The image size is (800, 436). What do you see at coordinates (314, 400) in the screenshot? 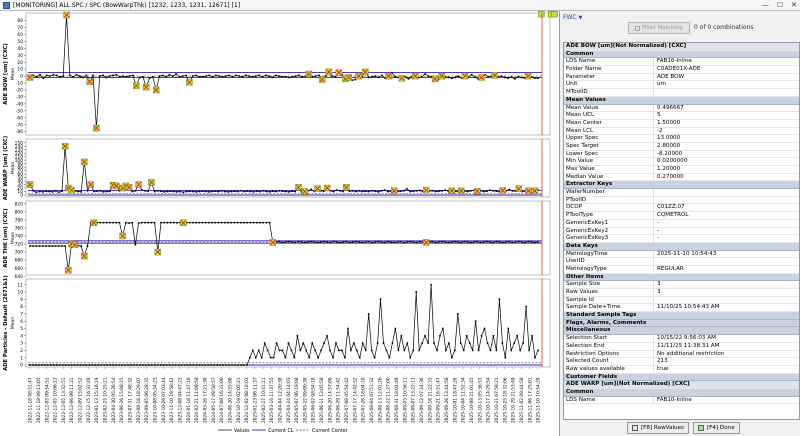
I see `x-tick-label: 2025-06-02 08:54:18` at bounding box center [314, 400].